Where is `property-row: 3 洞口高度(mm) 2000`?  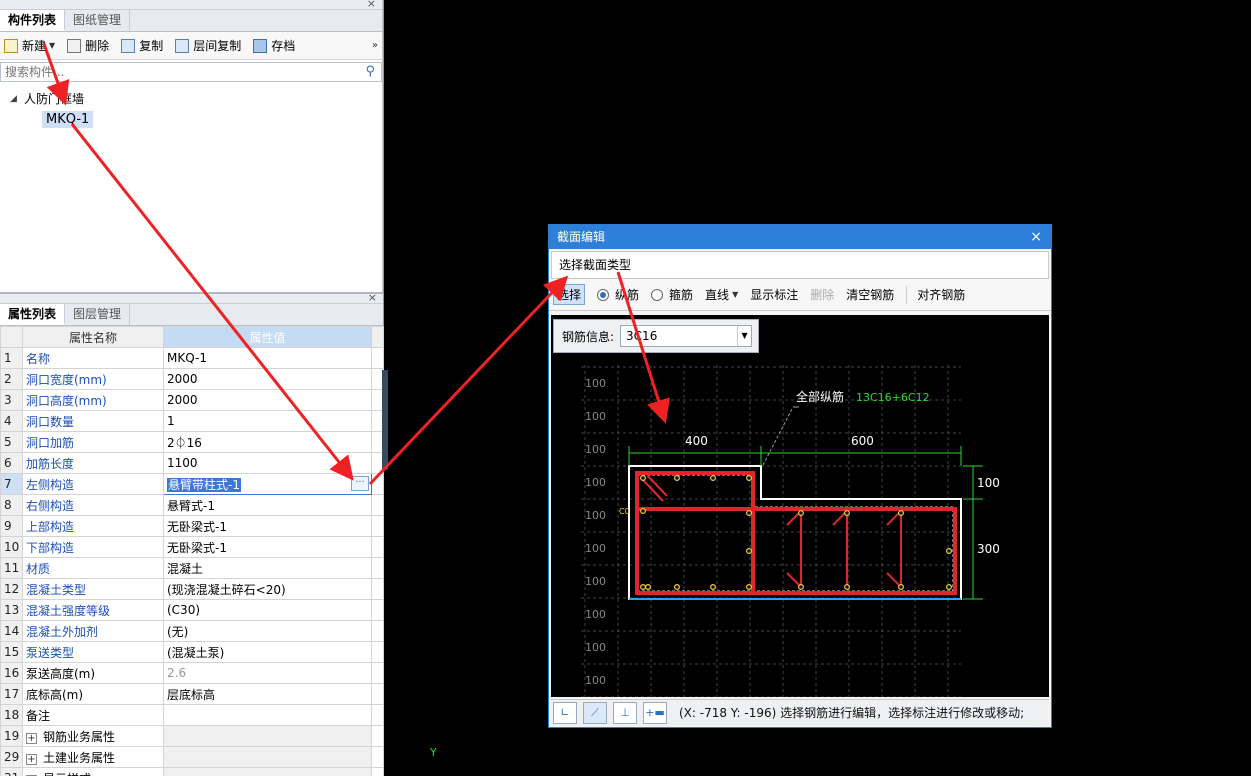
property-row: 3 洞口高度(mm) 2000 is located at coordinates (192, 400).